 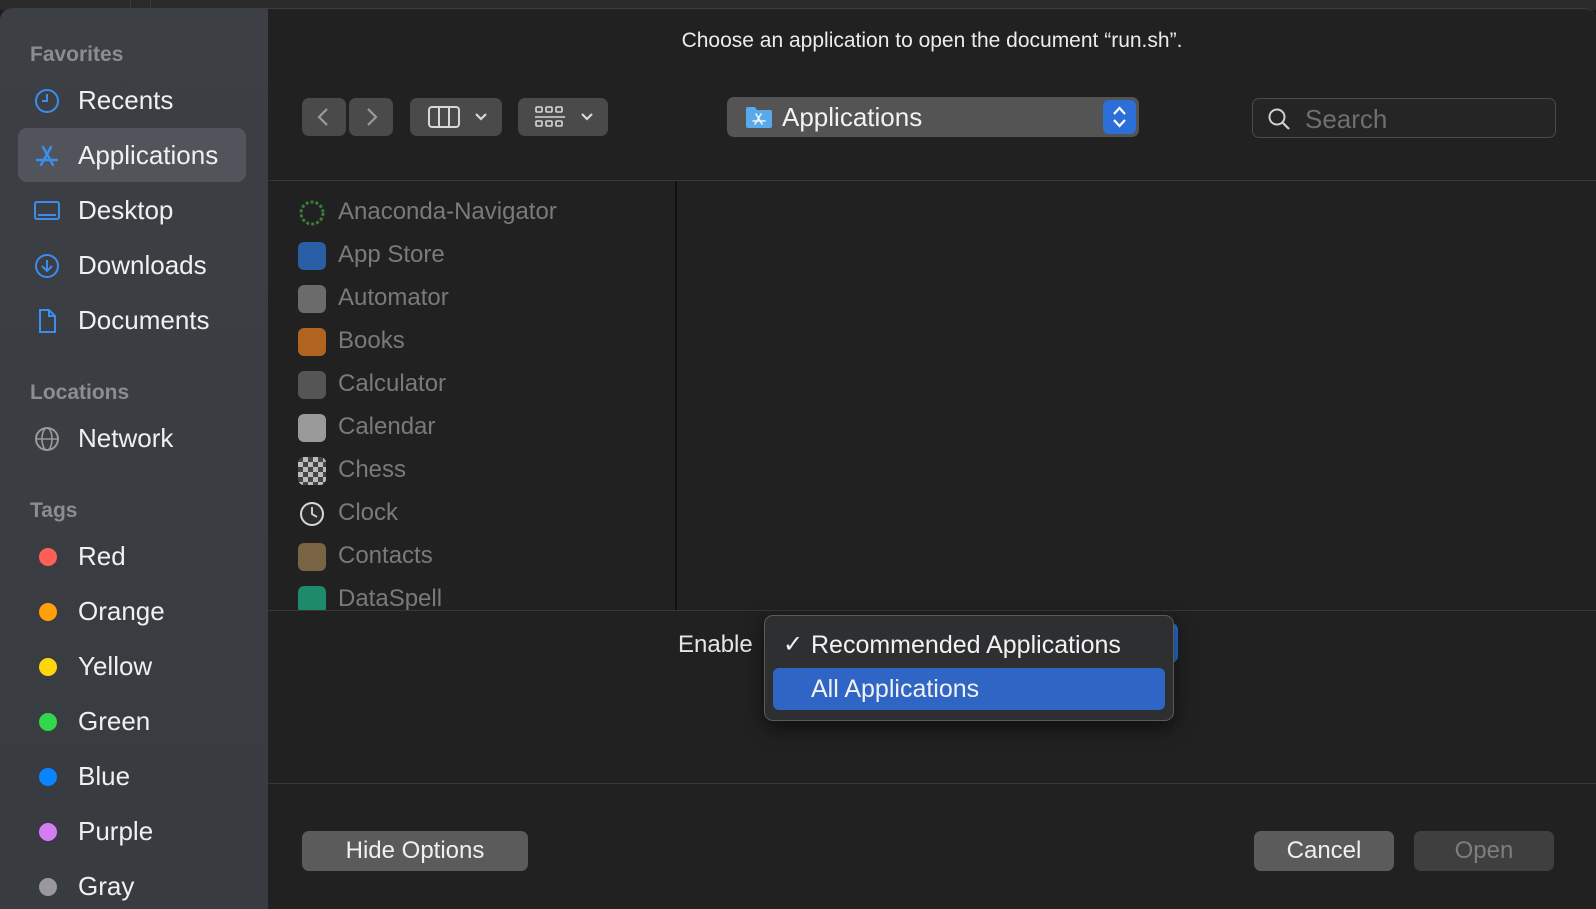 I want to click on clock-icon, so click(x=47, y=101).